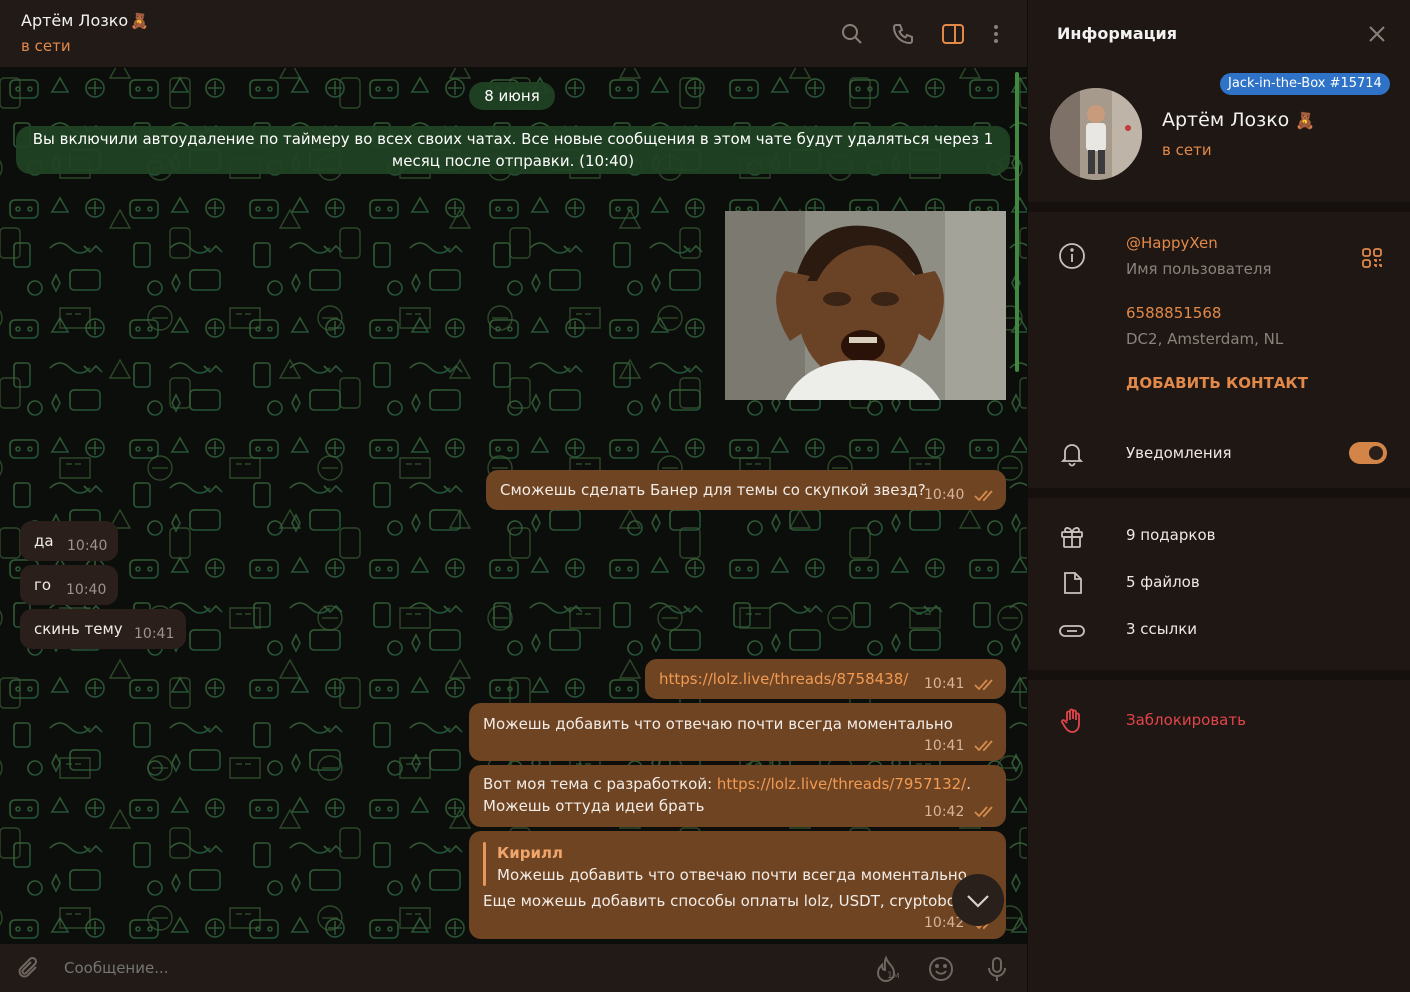  What do you see at coordinates (1179, 453) in the screenshot?
I see `notifications-label: Уведомления` at bounding box center [1179, 453].